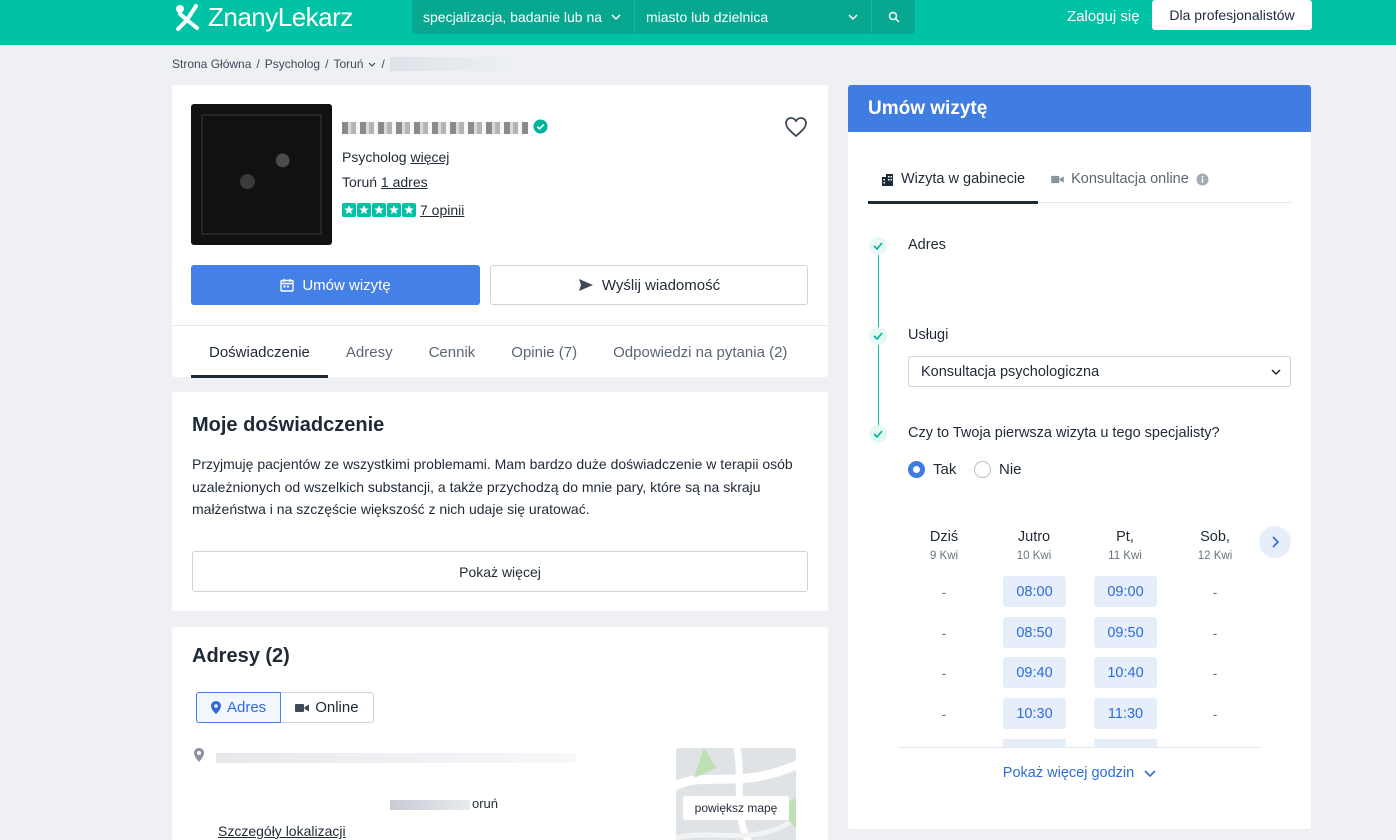  I want to click on show-more-hours-button: Pokaż więcej godzin, so click(1079, 773).